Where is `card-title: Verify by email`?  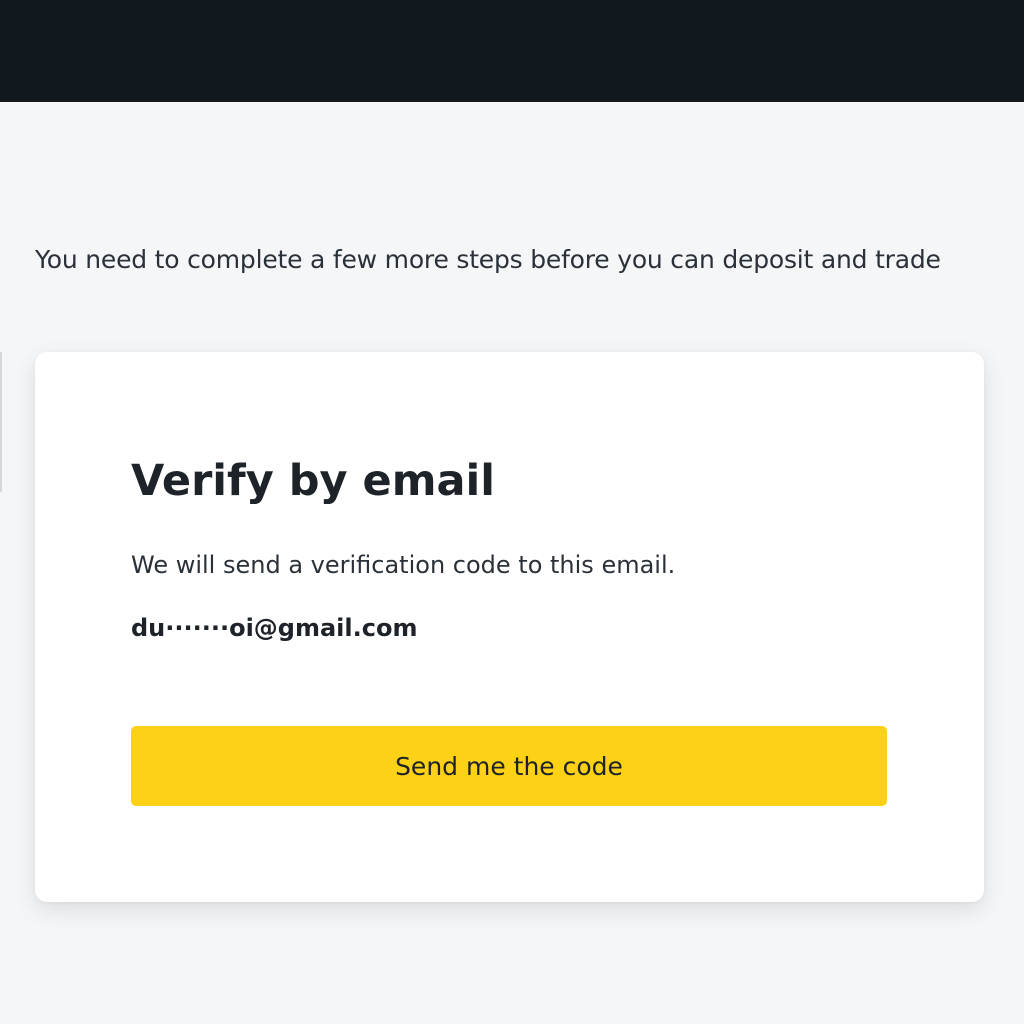 card-title: Verify by email is located at coordinates (313, 481).